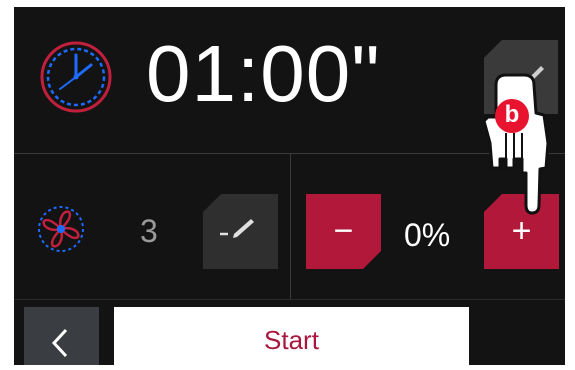  What do you see at coordinates (512, 116) in the screenshot?
I see `step-badge: b` at bounding box center [512, 116].